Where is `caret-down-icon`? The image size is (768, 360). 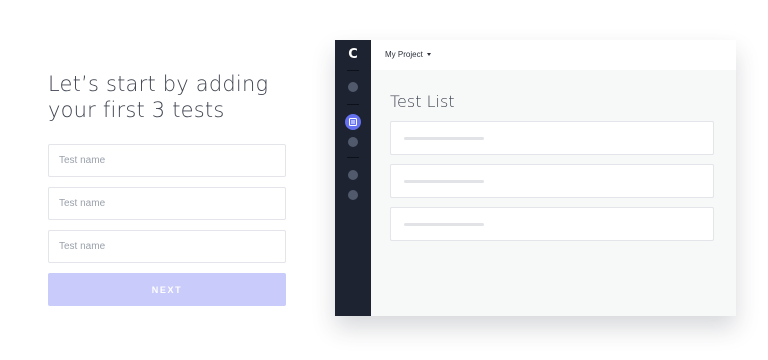
caret-down-icon is located at coordinates (428, 54).